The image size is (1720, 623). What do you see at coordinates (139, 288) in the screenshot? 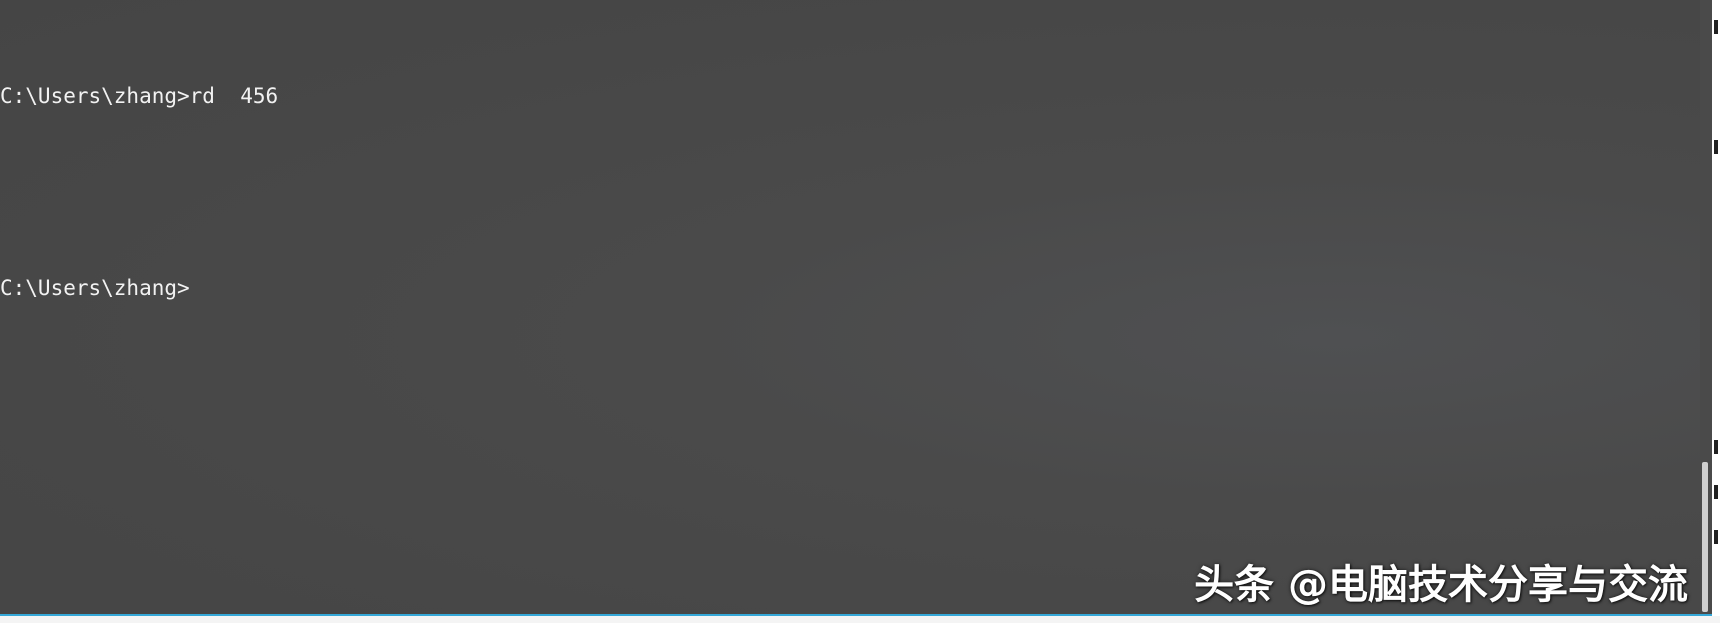
I see `console-prompt-line: C:\Users\zhang>` at bounding box center [139, 288].